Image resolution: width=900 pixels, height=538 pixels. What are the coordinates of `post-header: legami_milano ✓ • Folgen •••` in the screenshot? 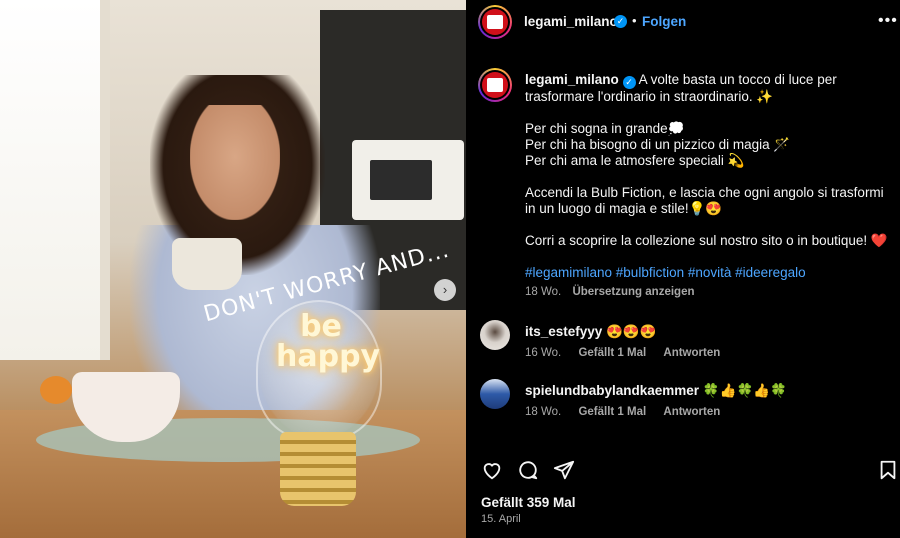 It's located at (683, 22).